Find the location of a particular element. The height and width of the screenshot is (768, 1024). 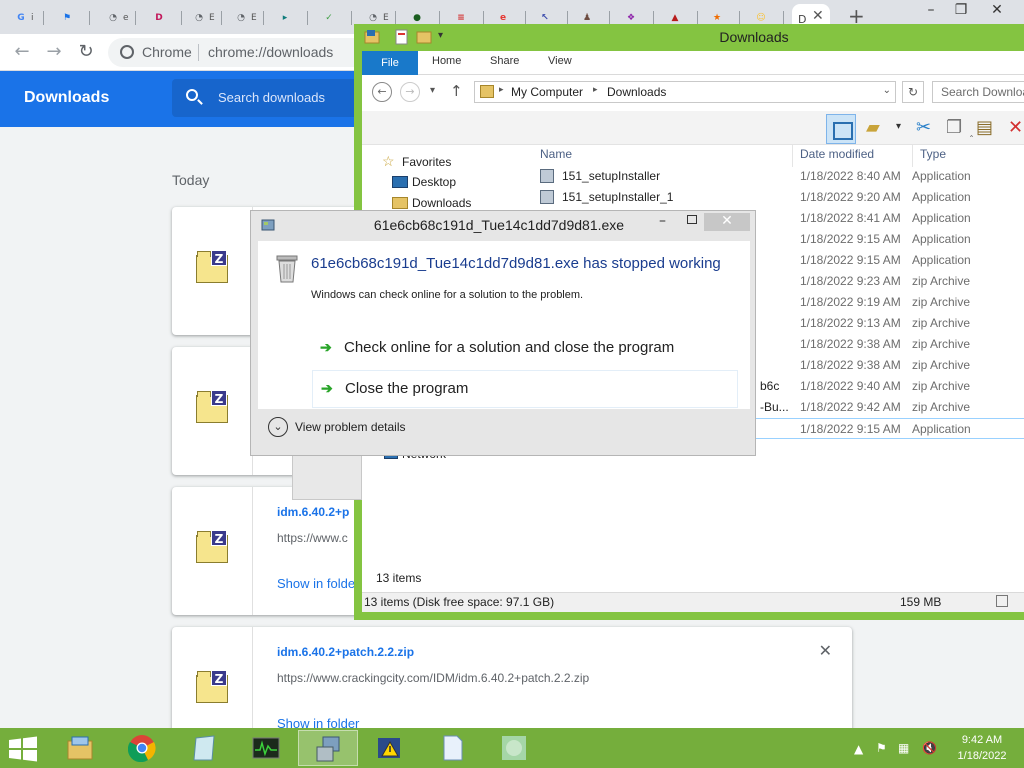

nav-favorites: Favorites is located at coordinates (426, 162).